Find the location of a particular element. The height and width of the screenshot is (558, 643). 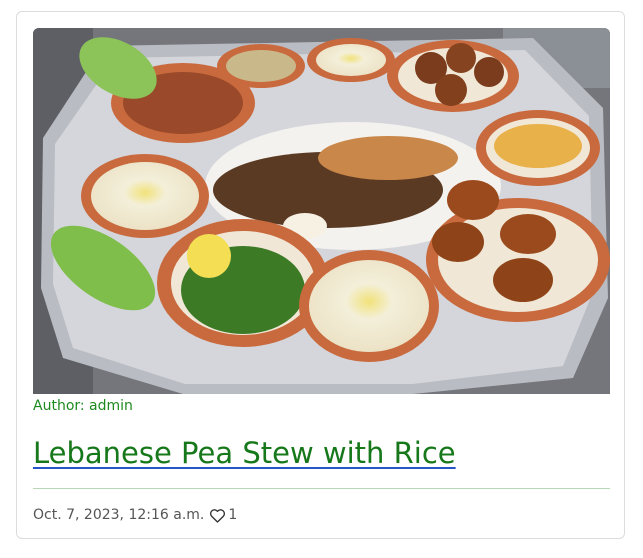

post-title-link: Lebanese Pea Stew with Rice is located at coordinates (244, 453).